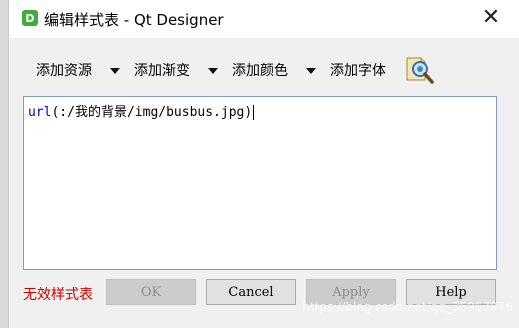 Image resolution: width=519 pixels, height=328 pixels. Describe the element at coordinates (134, 20) in the screenshot. I see `window-title: 编辑样式表 - Qt Designer` at that location.